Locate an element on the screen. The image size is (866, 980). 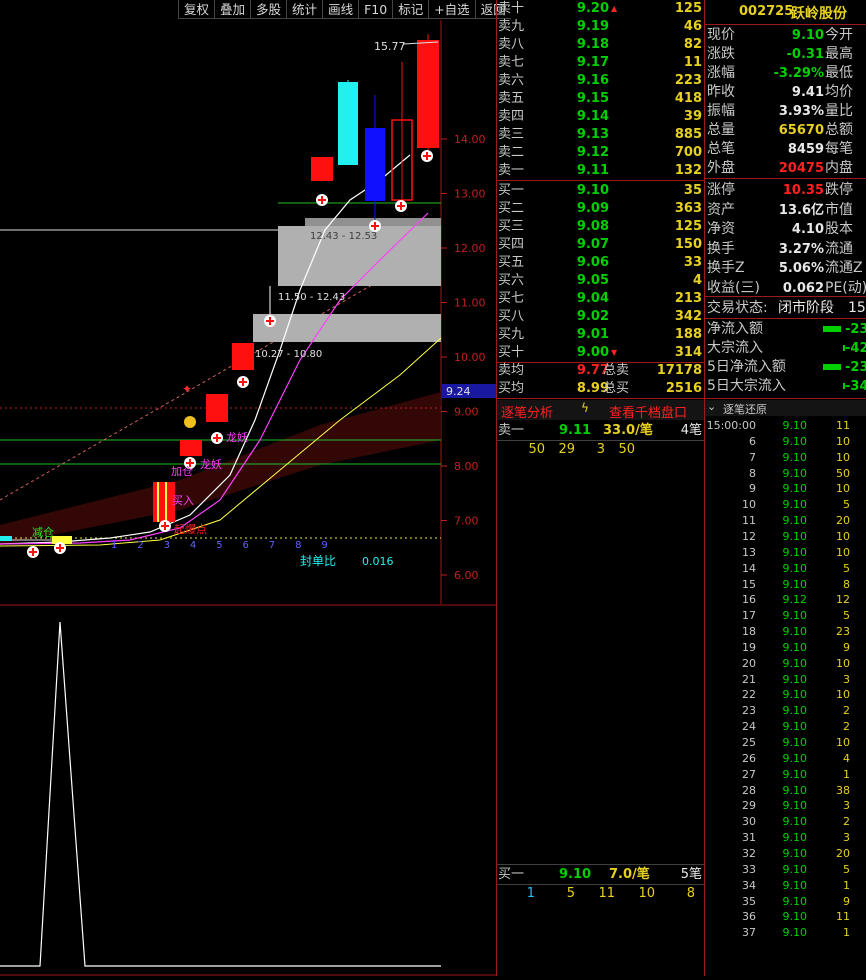
tick-row: 25 9.10 10 is located at coordinates (785, 743).